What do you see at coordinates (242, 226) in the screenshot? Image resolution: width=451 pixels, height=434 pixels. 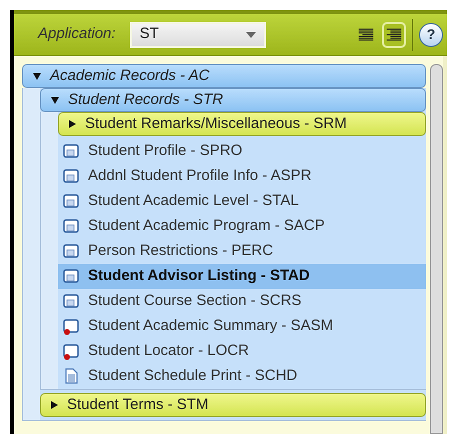 I see `tree-item: Student Academic Program - SACP` at bounding box center [242, 226].